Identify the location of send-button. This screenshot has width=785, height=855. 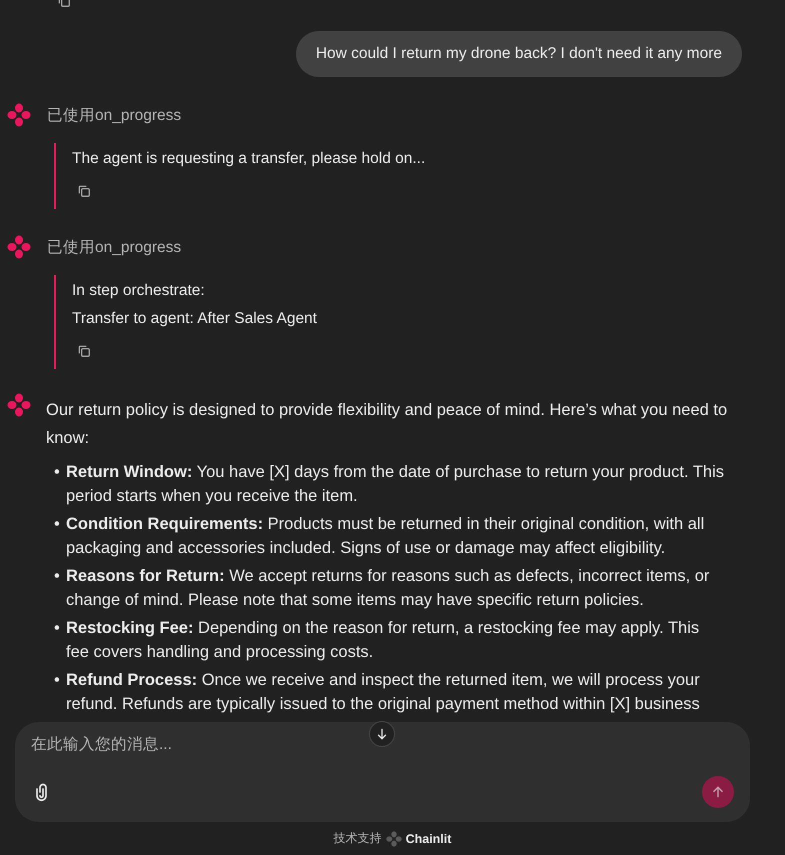
(718, 792).